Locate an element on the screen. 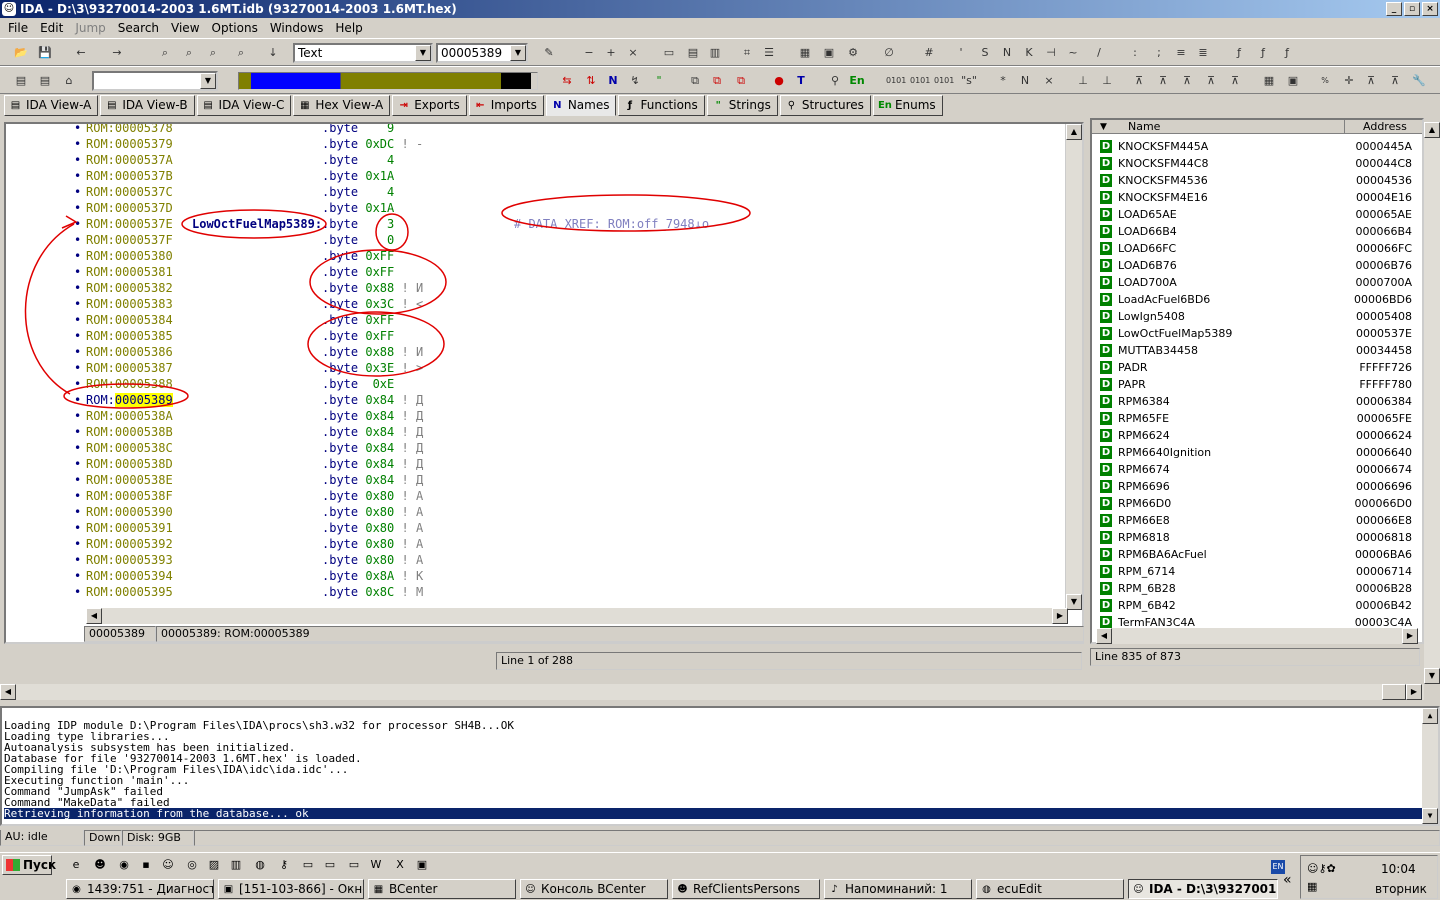 This screenshot has width=1440, height=900. chart-icon: ▥ is located at coordinates (236, 865).